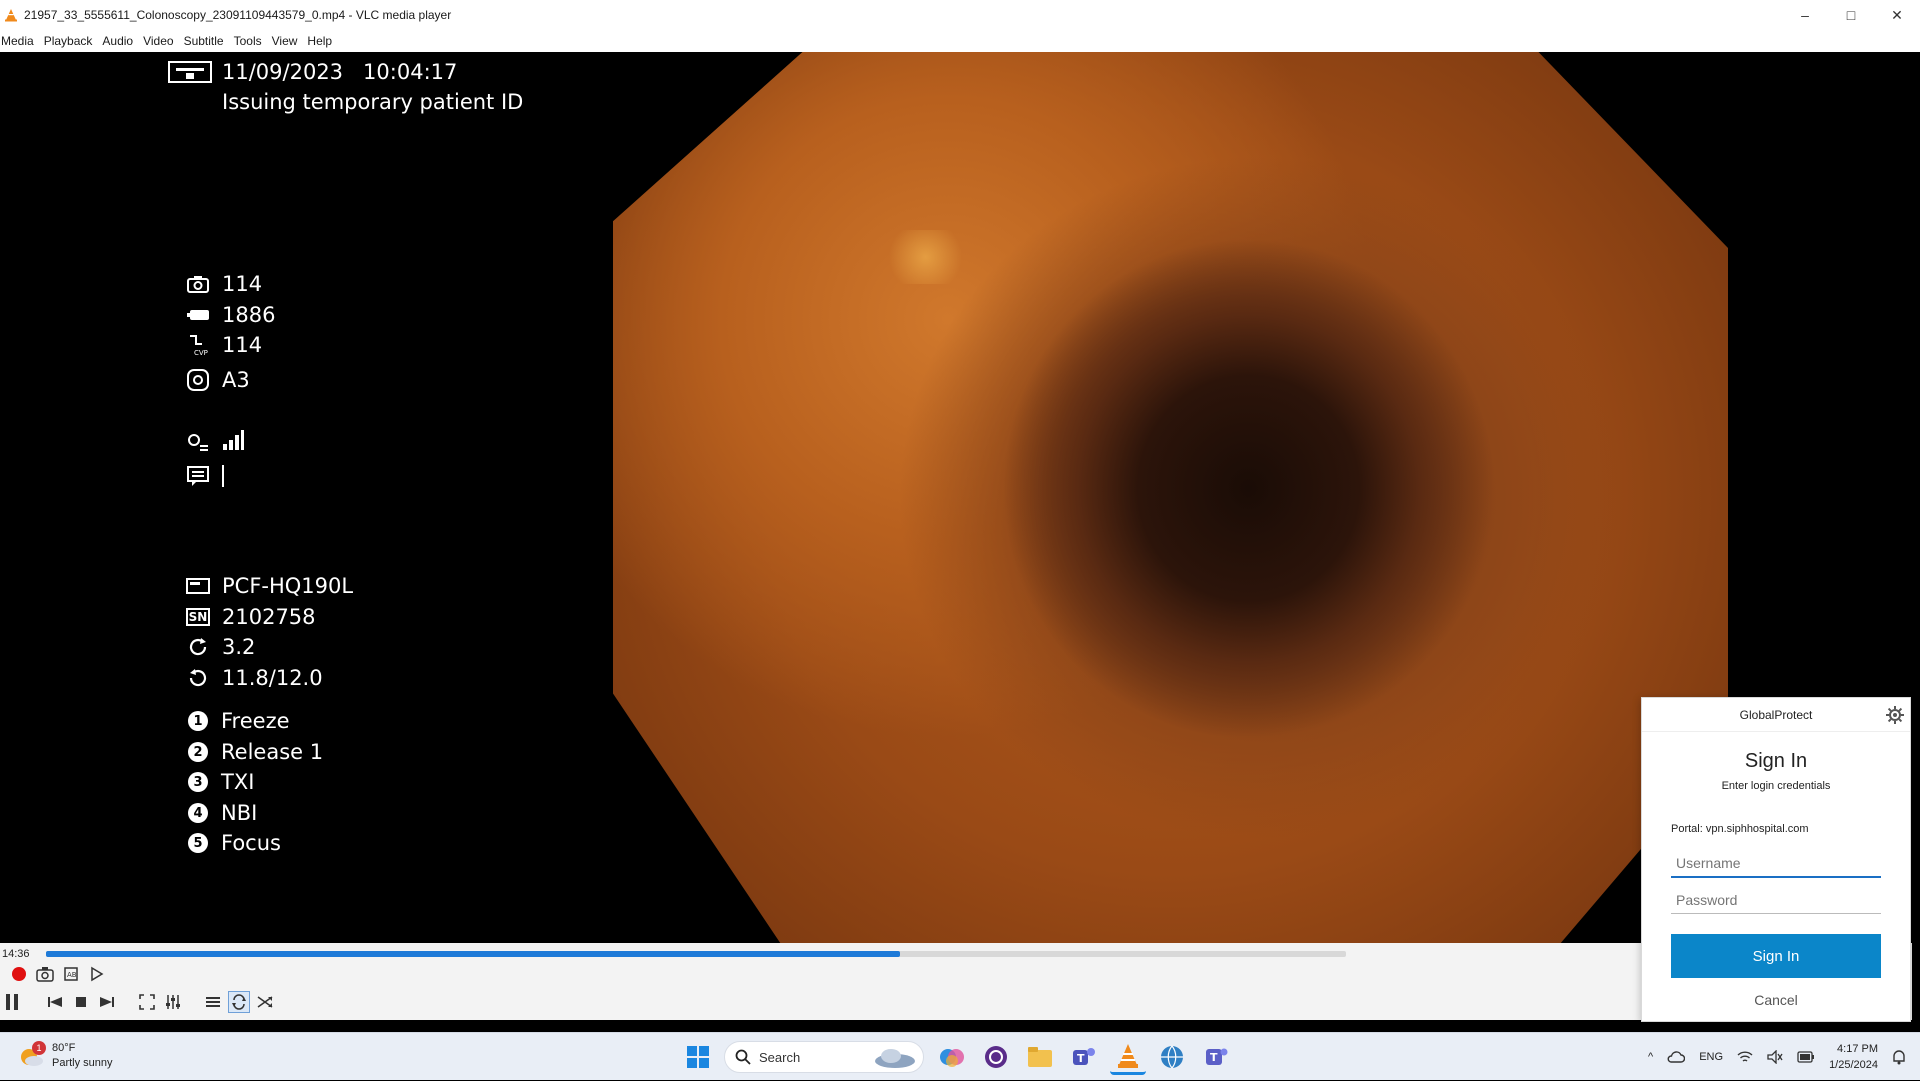 Image resolution: width=1920 pixels, height=1081 pixels. What do you see at coordinates (198, 284) in the screenshot?
I see `camera-icon` at bounding box center [198, 284].